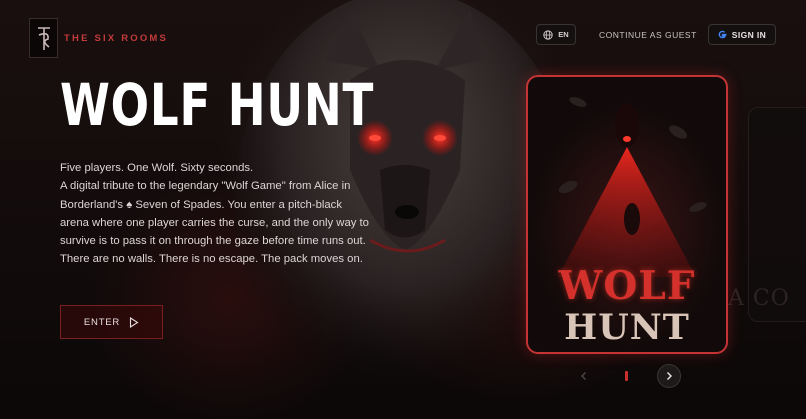  Describe the element at coordinates (627, 286) in the screenshot. I see `card-title-line-1: WOLF` at that location.